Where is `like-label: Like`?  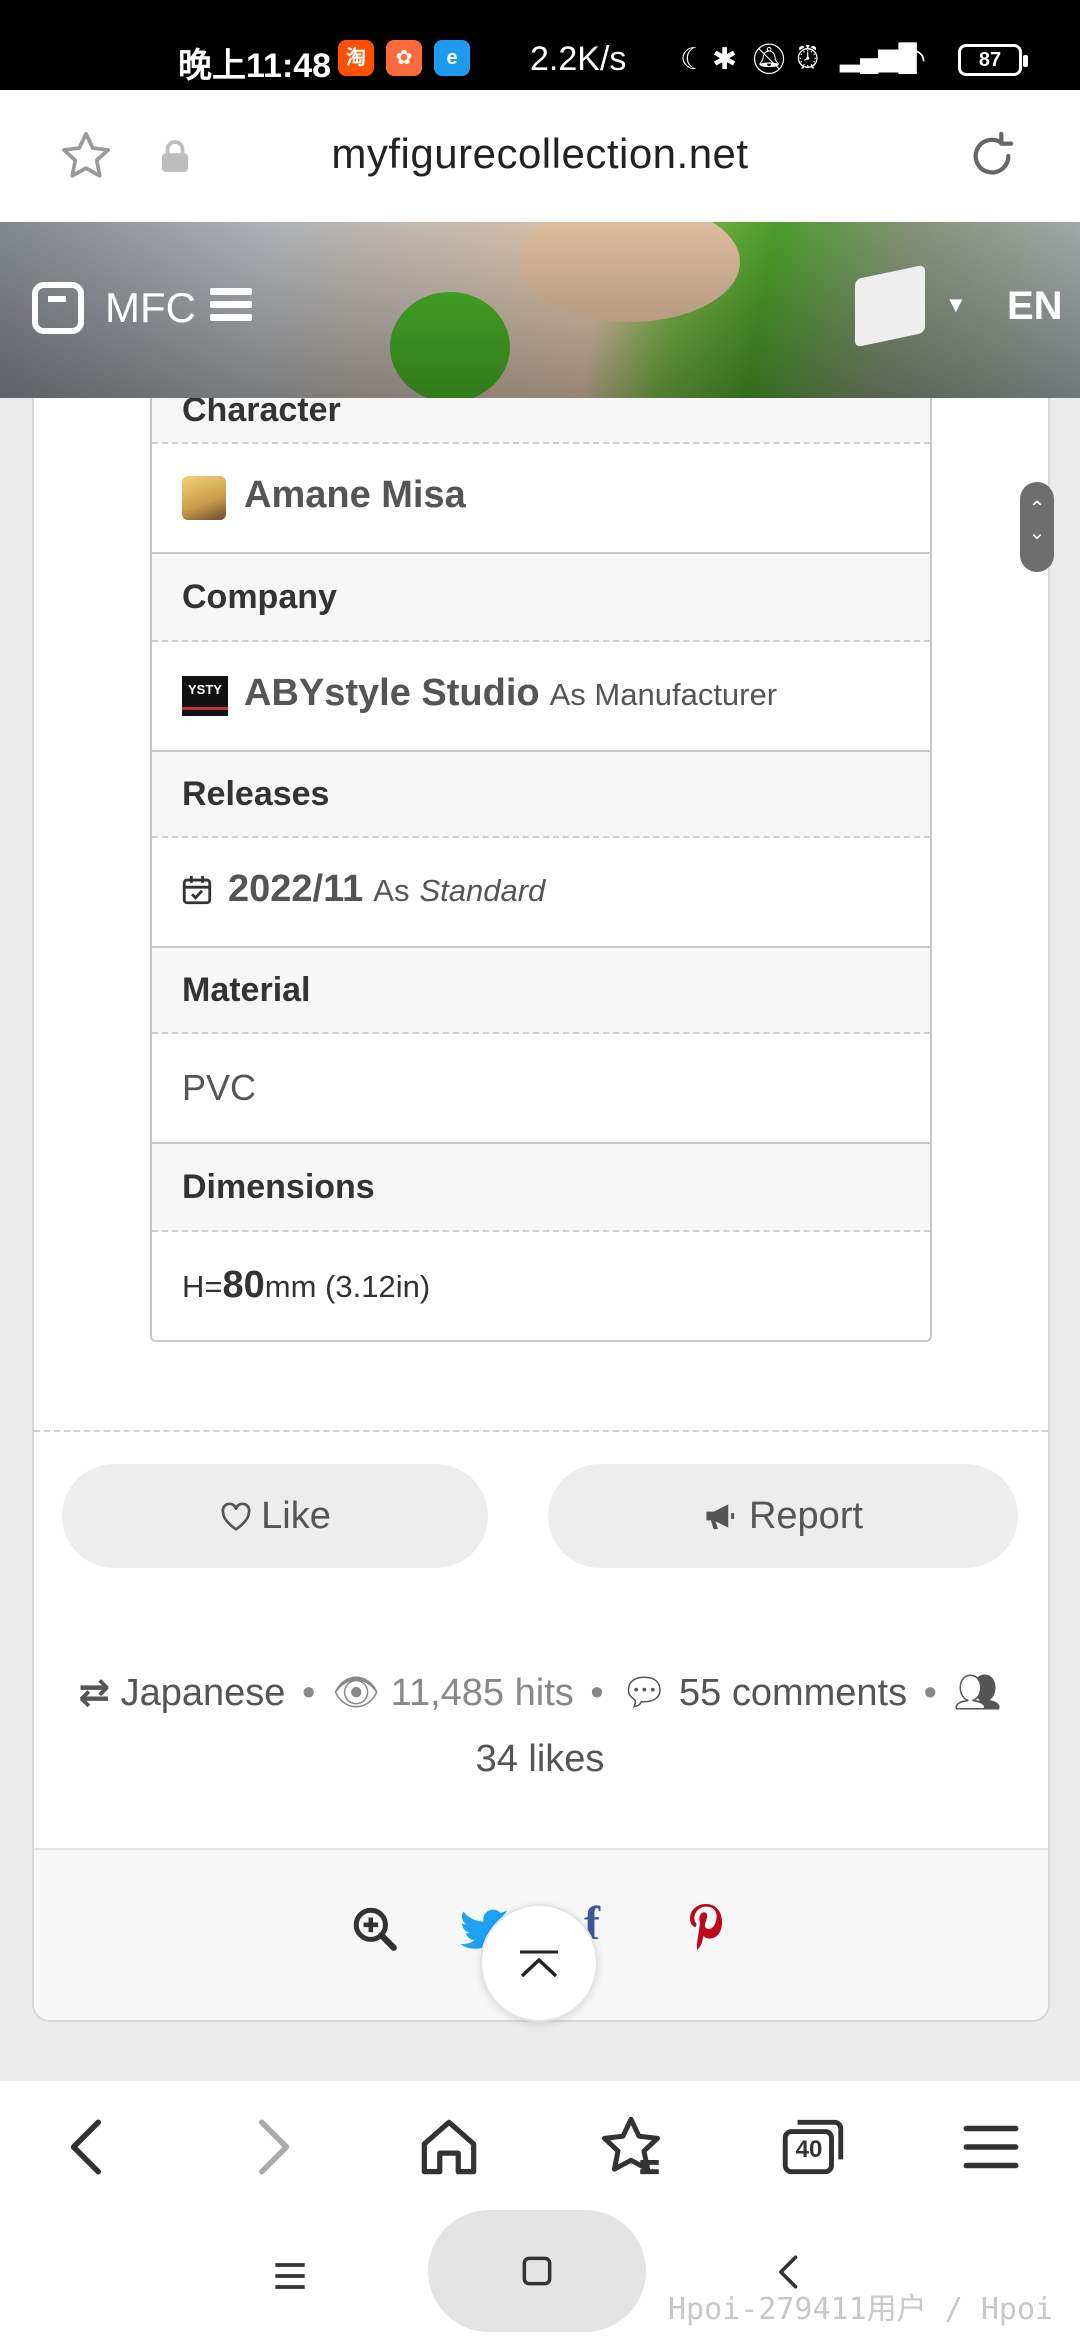
like-label: Like is located at coordinates (296, 1516).